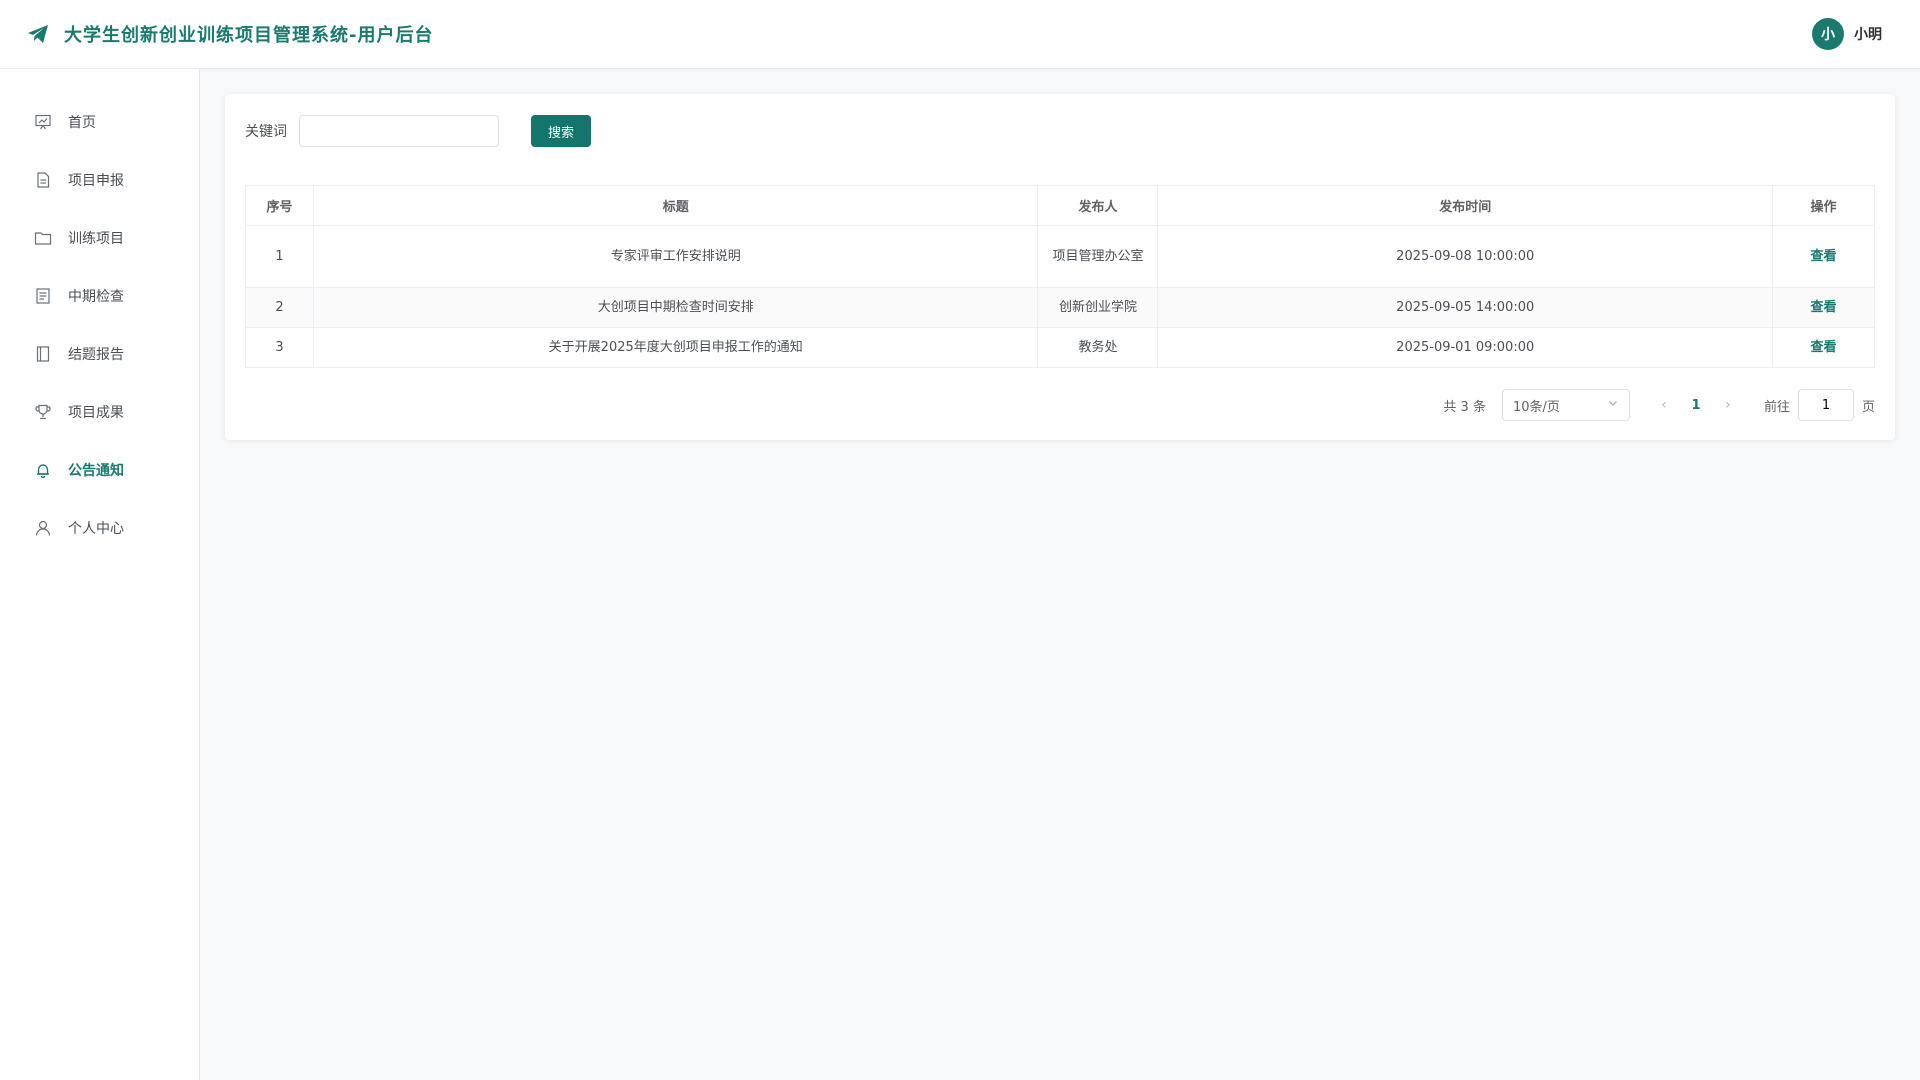 The image size is (1920, 1080). What do you see at coordinates (43, 180) in the screenshot?
I see `document-icon` at bounding box center [43, 180].